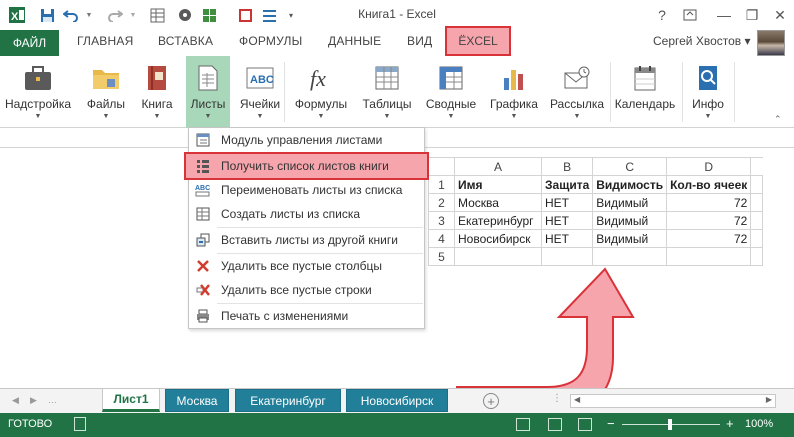  I want to click on row-header: 2, so click(441, 202).